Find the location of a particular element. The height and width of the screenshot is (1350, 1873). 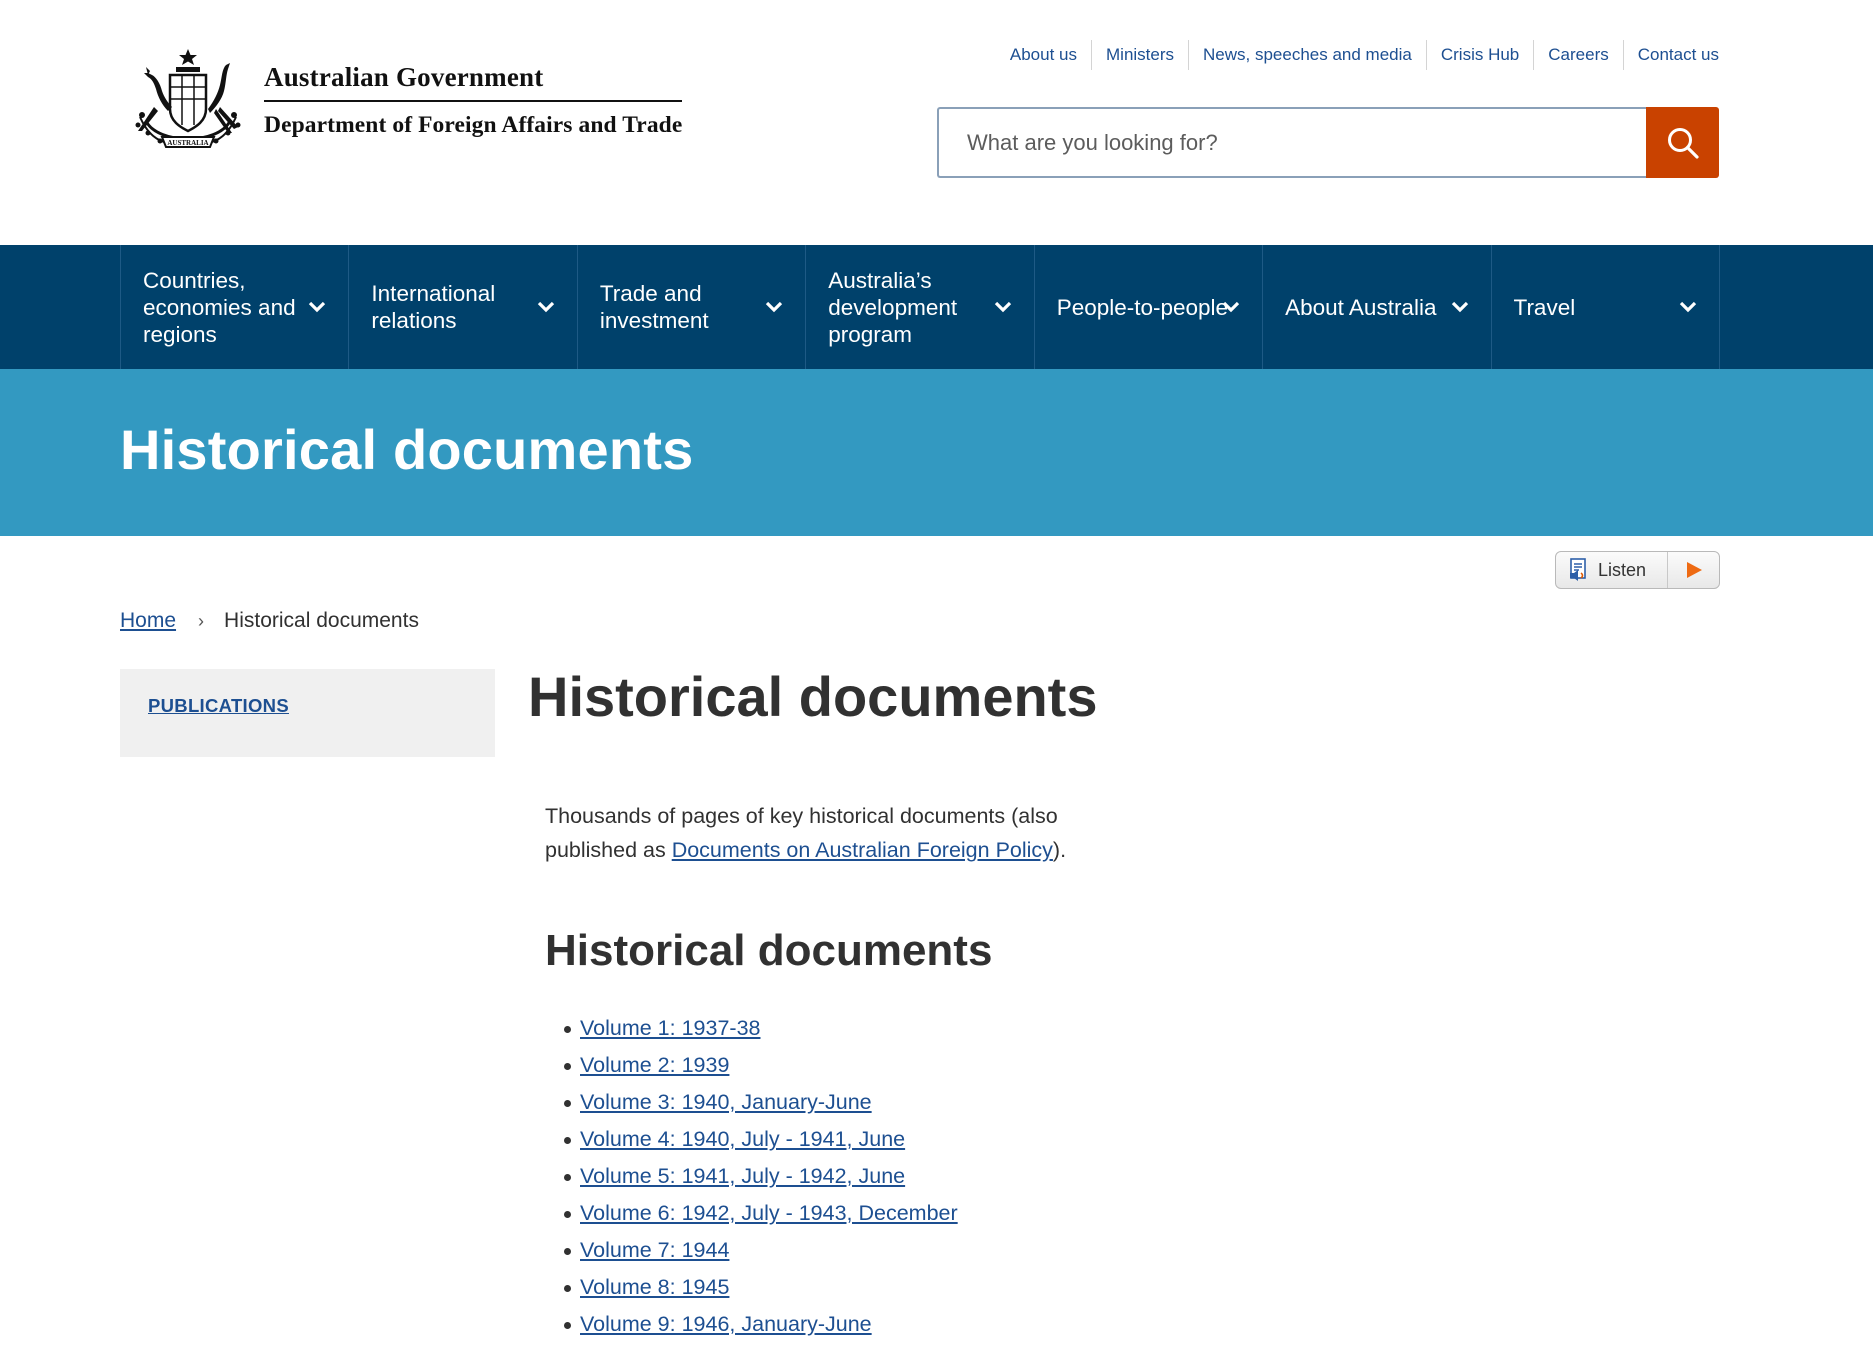

search-button is located at coordinates (1682, 142).